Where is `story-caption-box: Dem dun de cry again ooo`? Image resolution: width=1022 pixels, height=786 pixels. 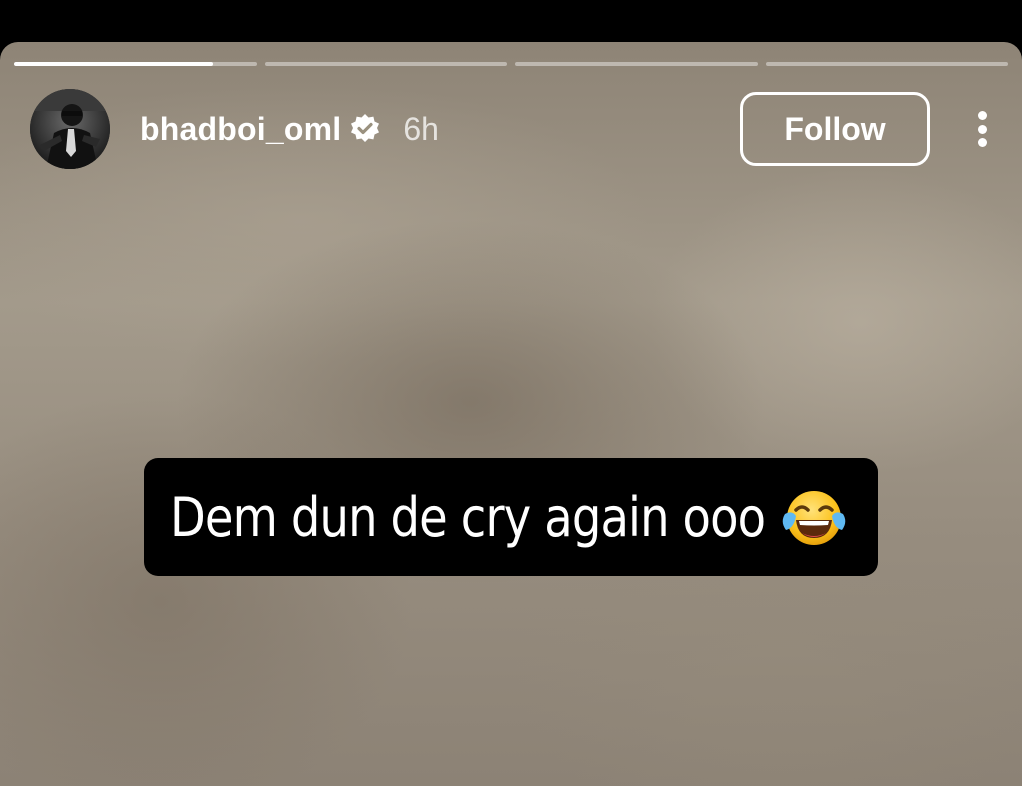 story-caption-box: Dem dun de cry again ooo is located at coordinates (511, 517).